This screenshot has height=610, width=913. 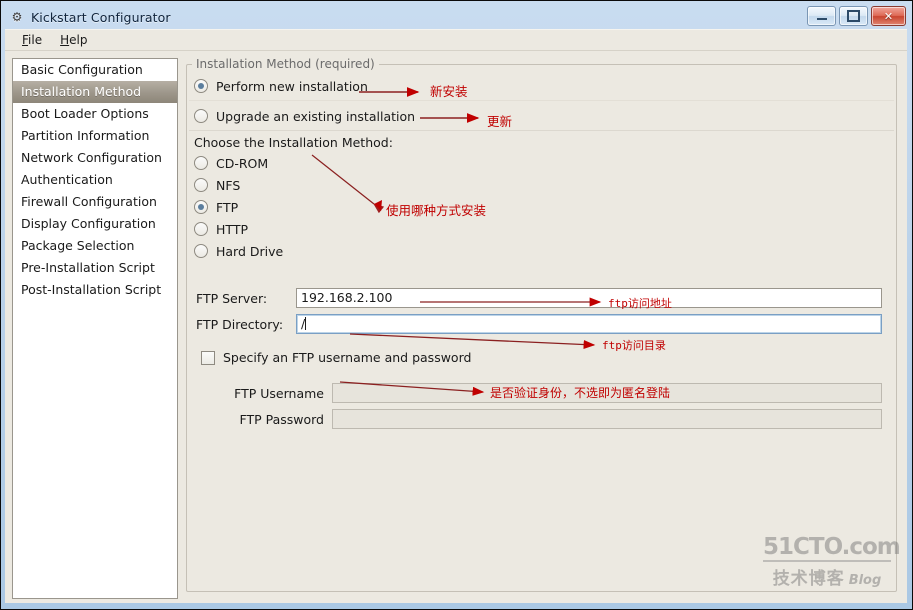 I want to click on radio-label: HTTP, so click(x=232, y=229).